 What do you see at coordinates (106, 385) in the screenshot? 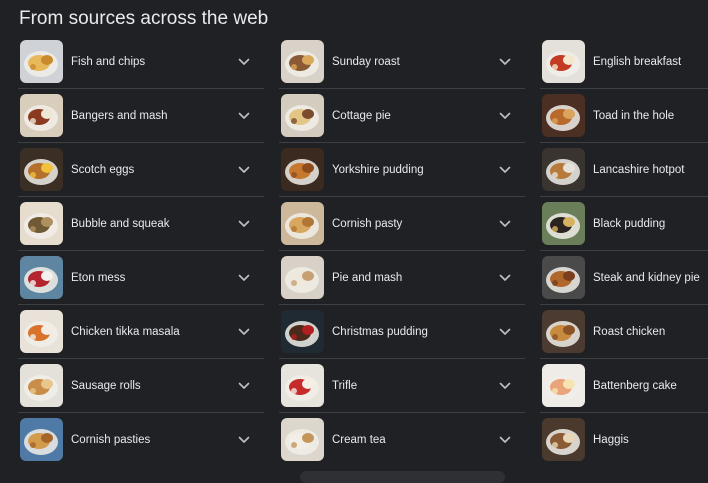
I see `dish-label: Sausage rolls` at bounding box center [106, 385].